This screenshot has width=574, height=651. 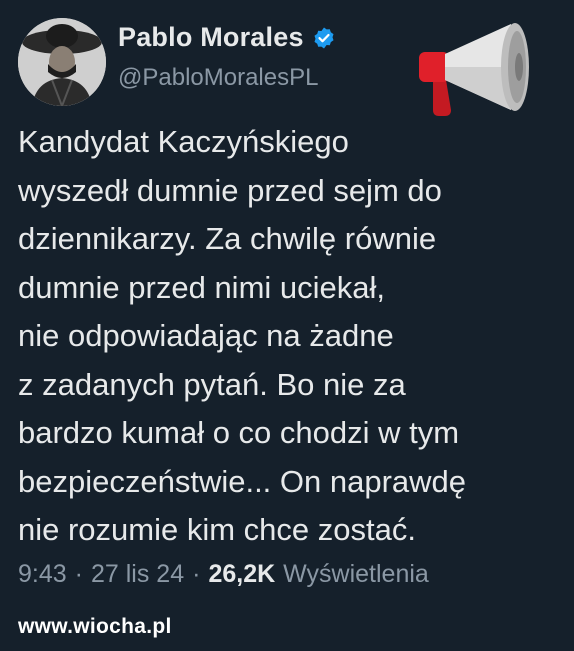 I want to click on tweet-line: Kandydat Kaczyńskiego, so click(x=183, y=141).